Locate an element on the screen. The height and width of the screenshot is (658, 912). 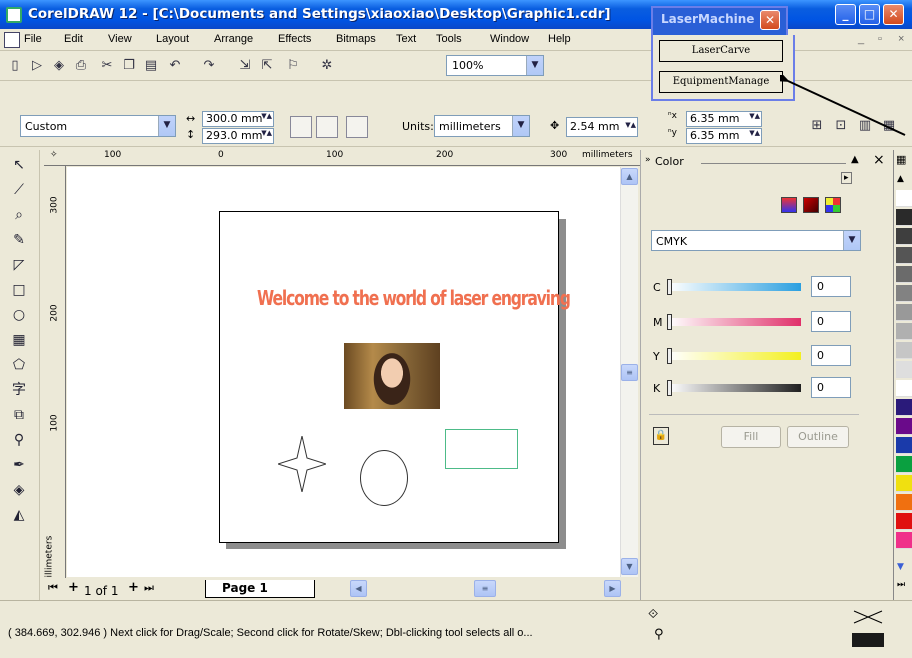
color-palettes-mode-icon is located at coordinates (833, 205).